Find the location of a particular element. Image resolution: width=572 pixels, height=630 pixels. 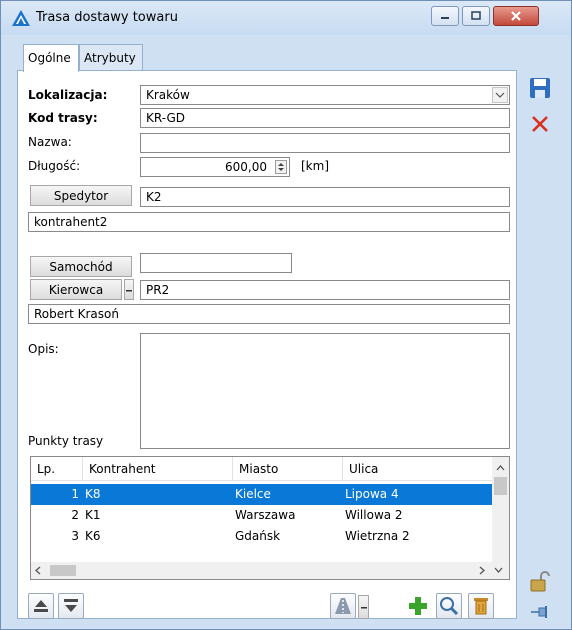

route-dropdown-button is located at coordinates (363, 607).